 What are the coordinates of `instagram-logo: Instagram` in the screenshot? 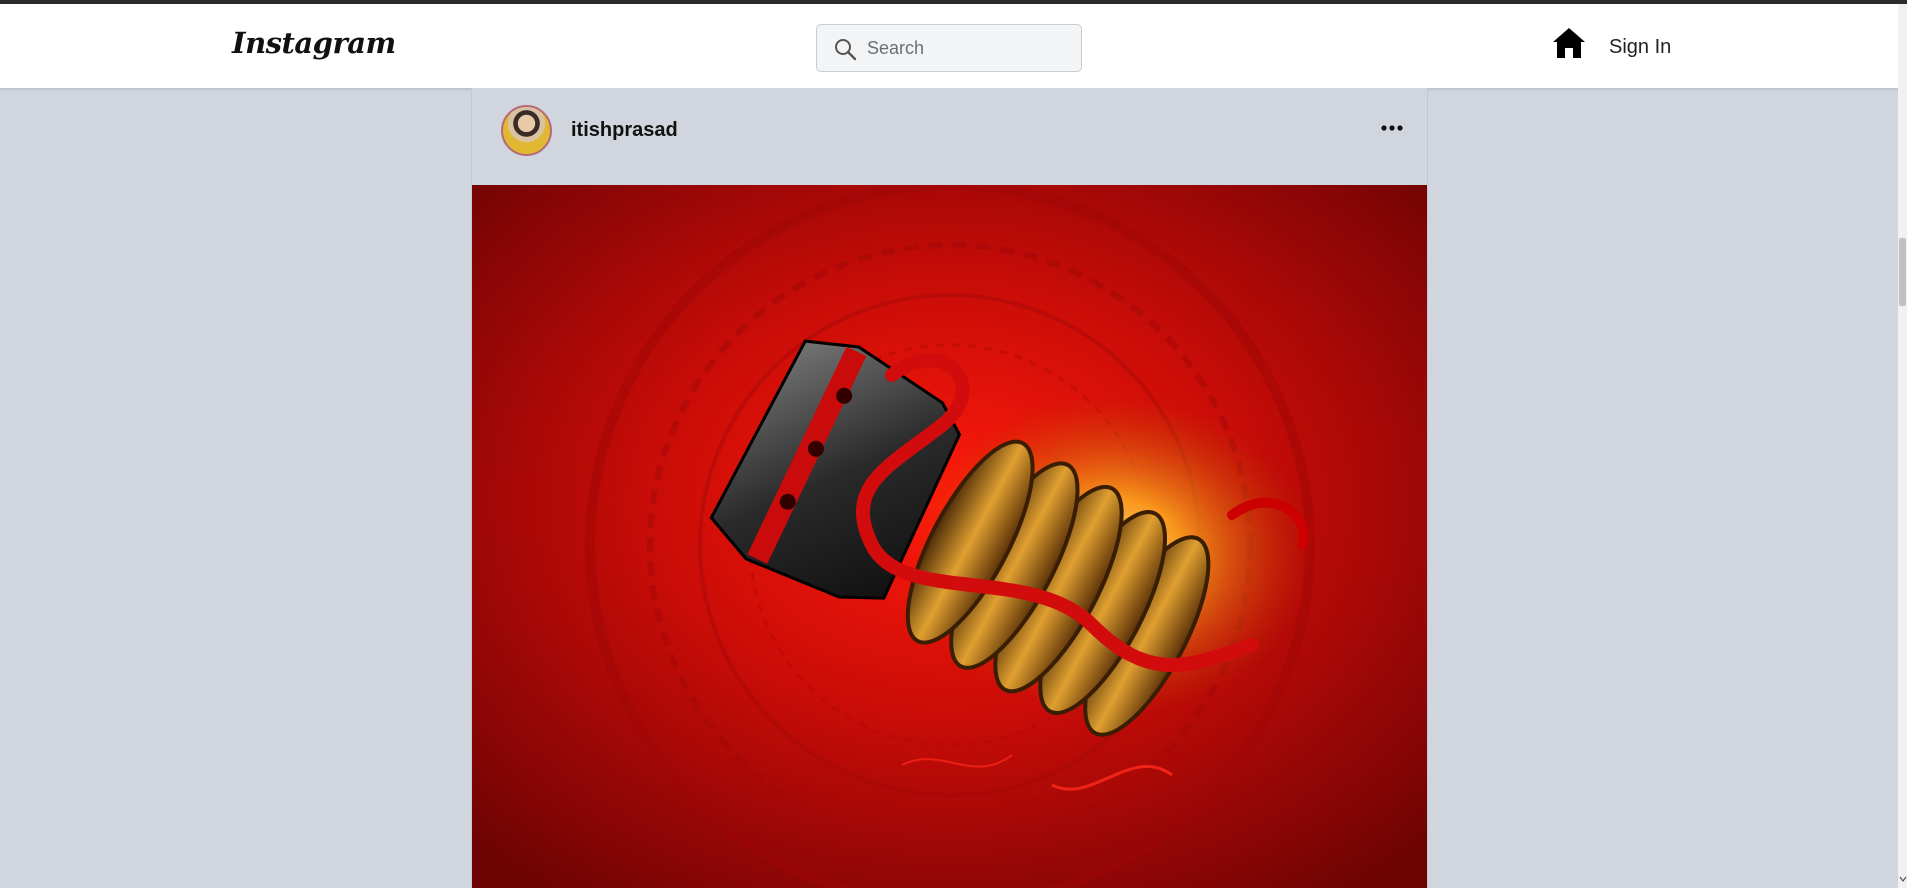 It's located at (314, 43).